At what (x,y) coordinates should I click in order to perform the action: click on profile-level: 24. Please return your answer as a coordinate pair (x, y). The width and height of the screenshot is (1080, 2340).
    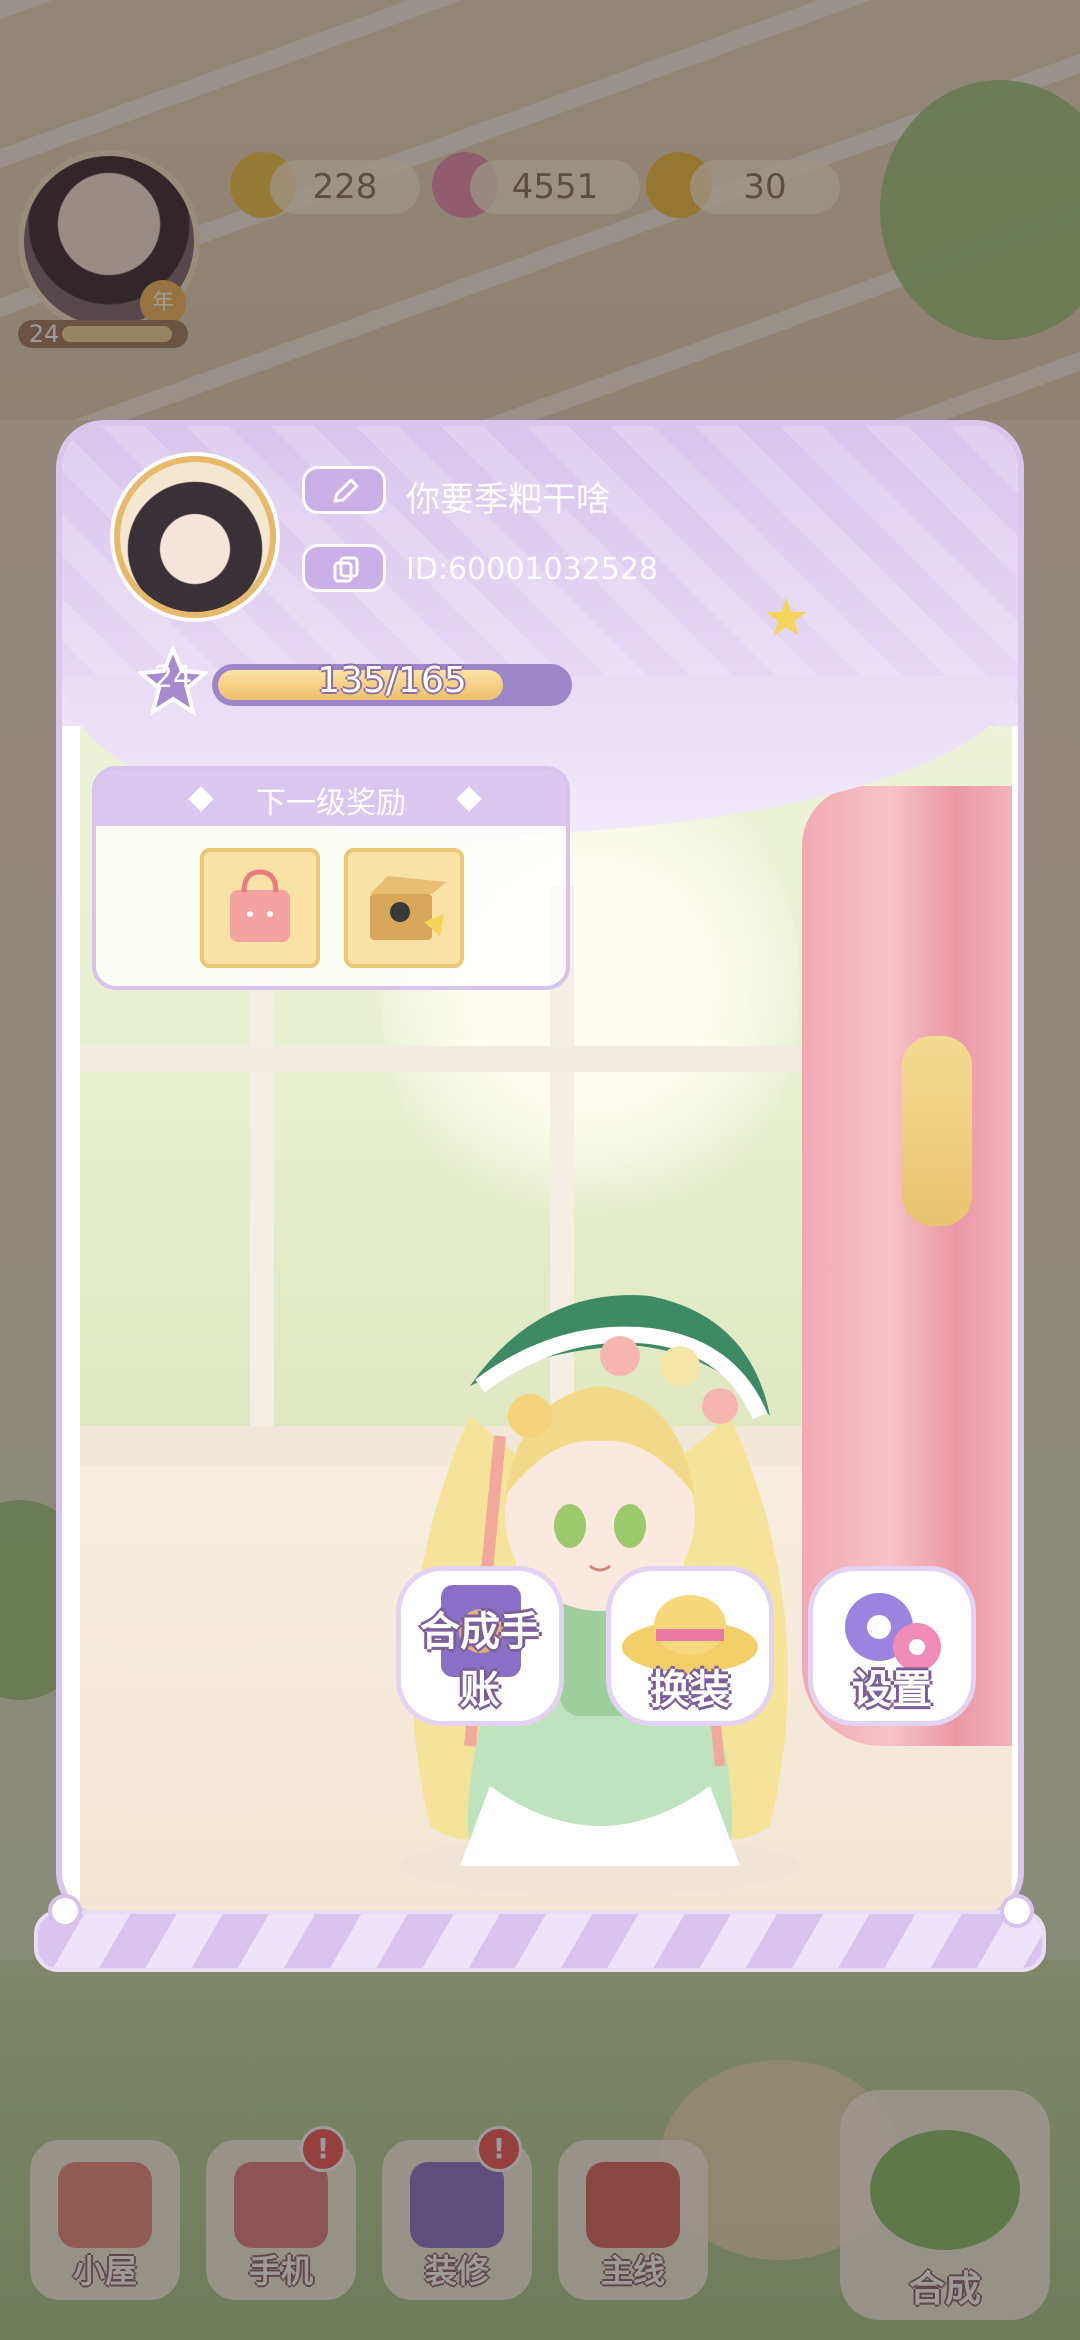
    Looking at the image, I should click on (173, 677).